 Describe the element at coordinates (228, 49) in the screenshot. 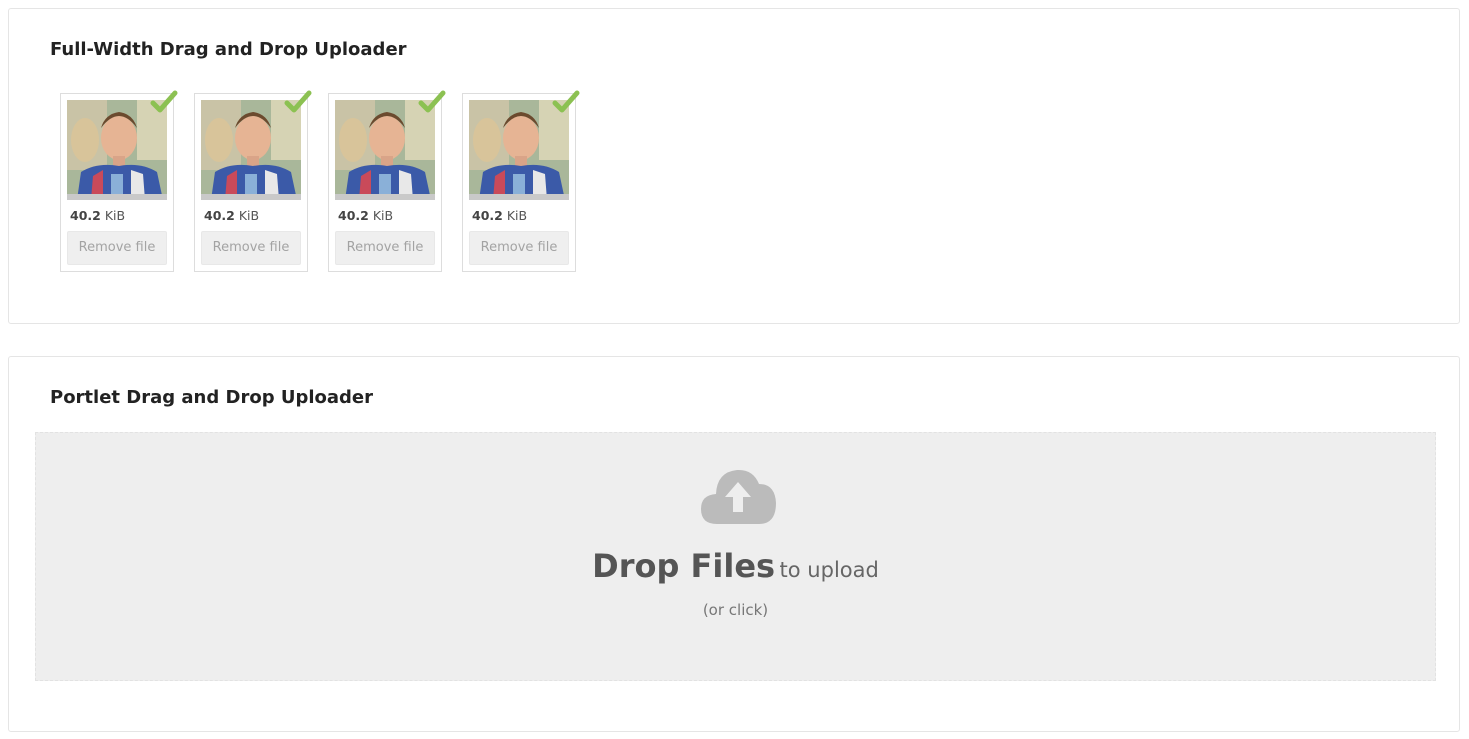

I see `panel-title: Full-Width Drag and Drop Uploader` at that location.